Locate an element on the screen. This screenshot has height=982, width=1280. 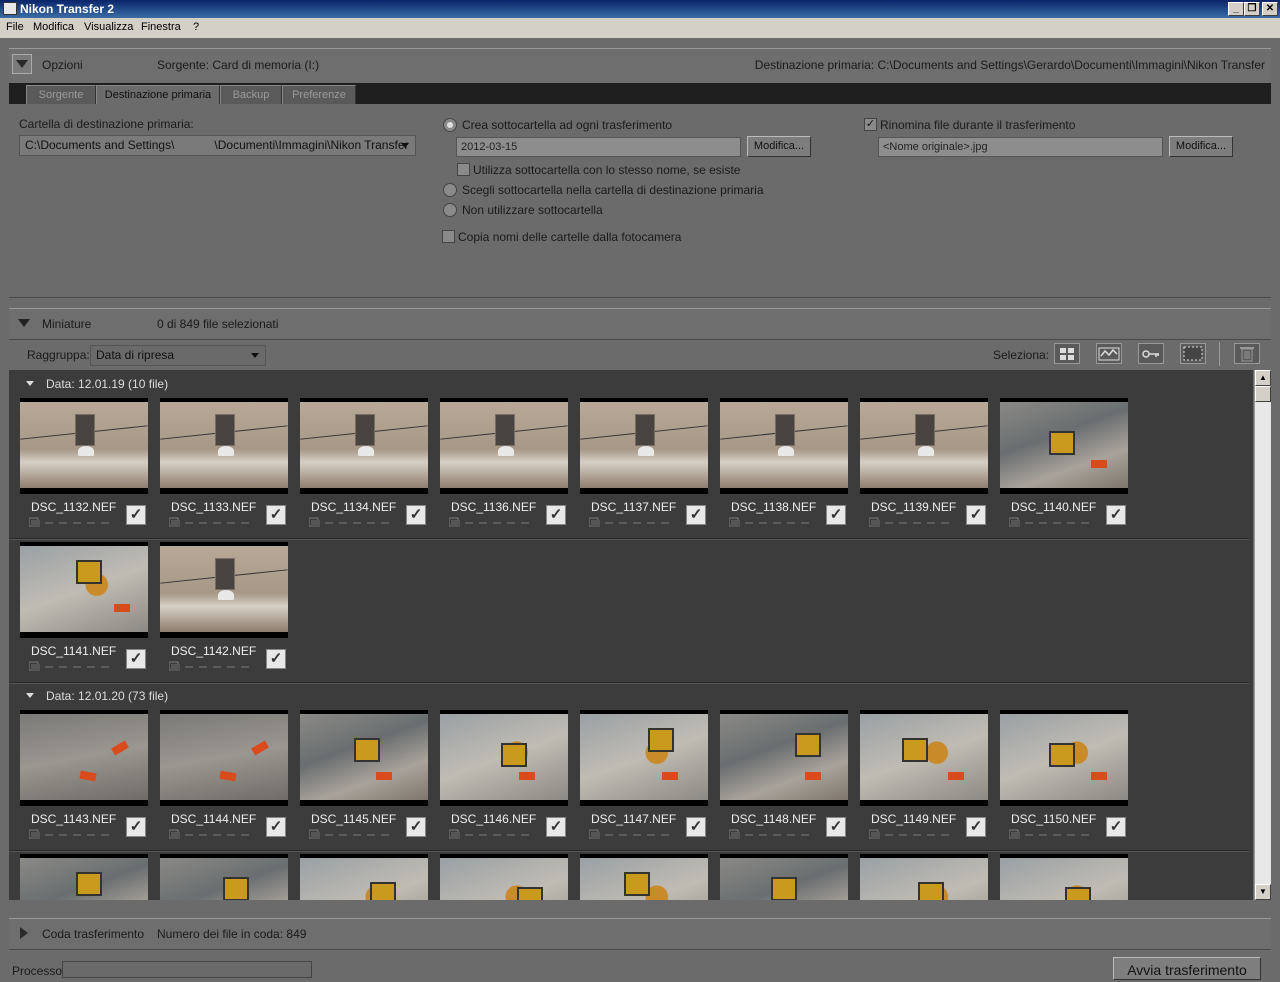
restore-button: ❐ is located at coordinates (1252, 9).